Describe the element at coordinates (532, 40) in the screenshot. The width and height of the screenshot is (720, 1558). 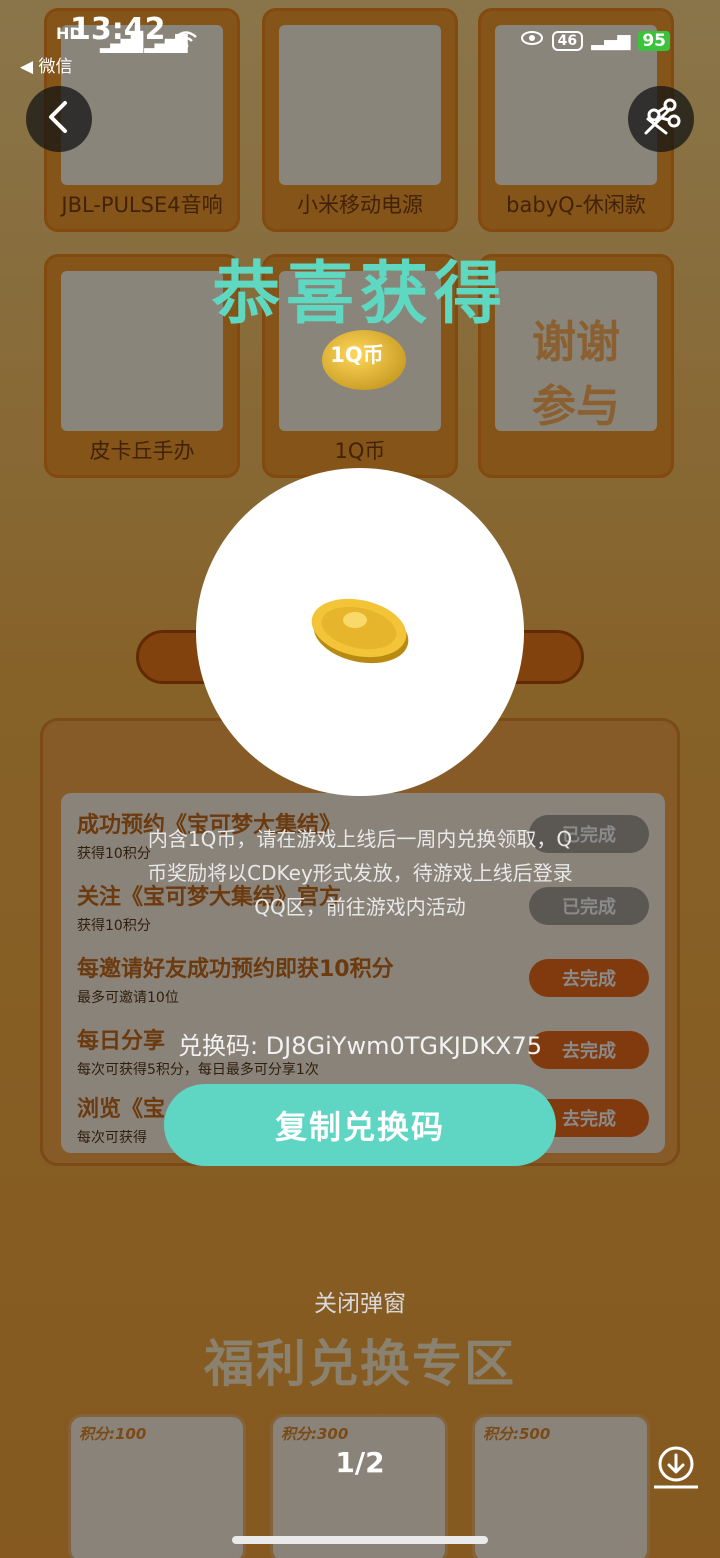
I see `eye-icon` at that location.